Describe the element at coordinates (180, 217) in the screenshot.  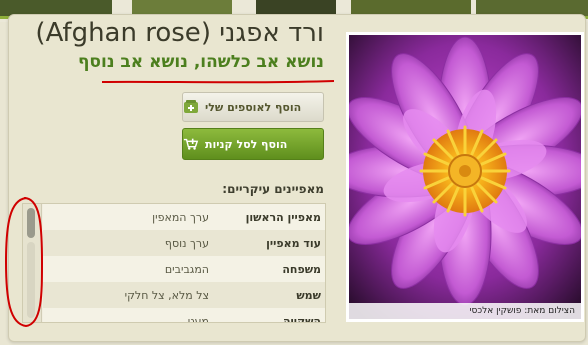
I see `row-value: ערך המאפין` at that location.